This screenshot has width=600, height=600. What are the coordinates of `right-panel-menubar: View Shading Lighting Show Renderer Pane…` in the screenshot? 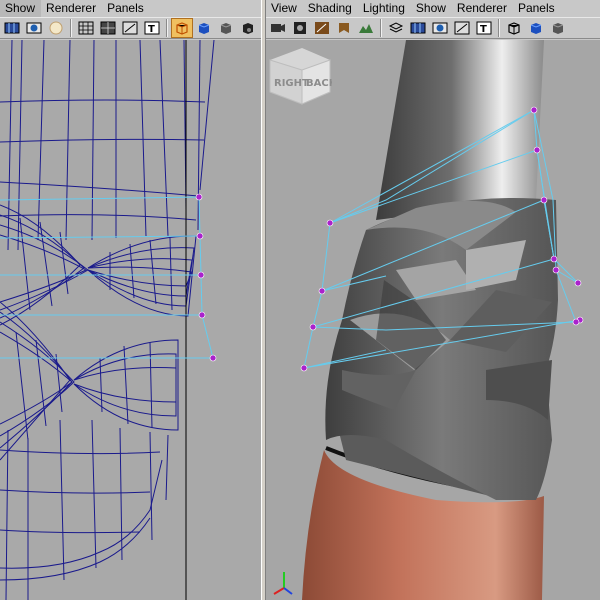 It's located at (433, 8).